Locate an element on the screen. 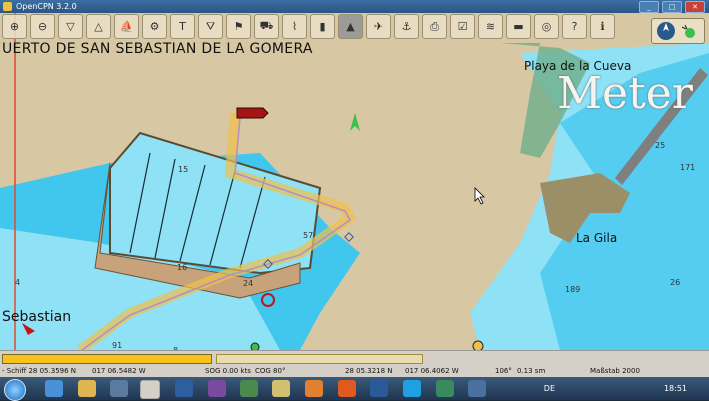  compass-widget is located at coordinates (678, 31).